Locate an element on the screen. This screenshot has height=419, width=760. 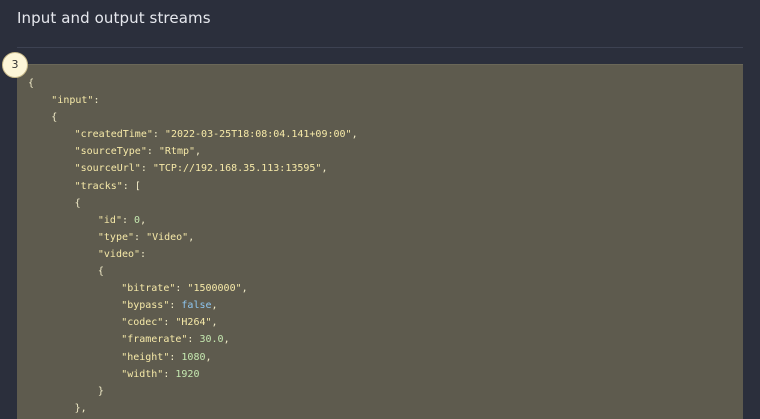
code-line: "video": is located at coordinates (187, 254).